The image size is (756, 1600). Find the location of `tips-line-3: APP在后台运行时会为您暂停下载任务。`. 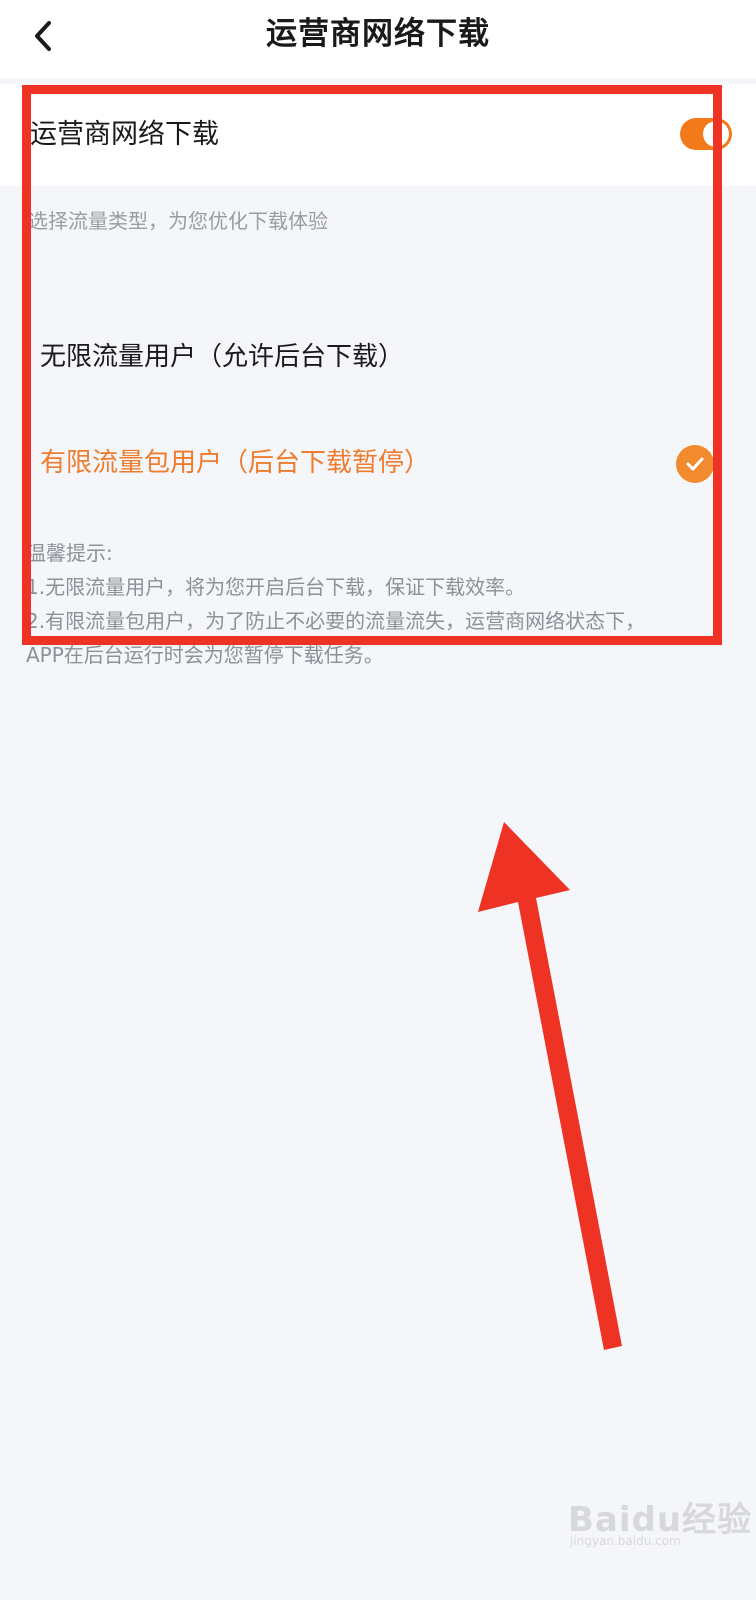

tips-line-3: APP在后台运行时会为您暂停下载任务。 is located at coordinates (205, 655).